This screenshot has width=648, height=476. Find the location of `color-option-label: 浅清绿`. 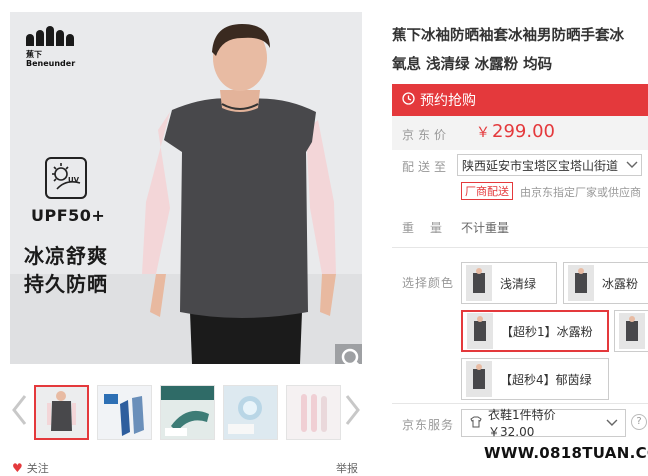

color-option-label: 浅清绿 is located at coordinates (518, 283).